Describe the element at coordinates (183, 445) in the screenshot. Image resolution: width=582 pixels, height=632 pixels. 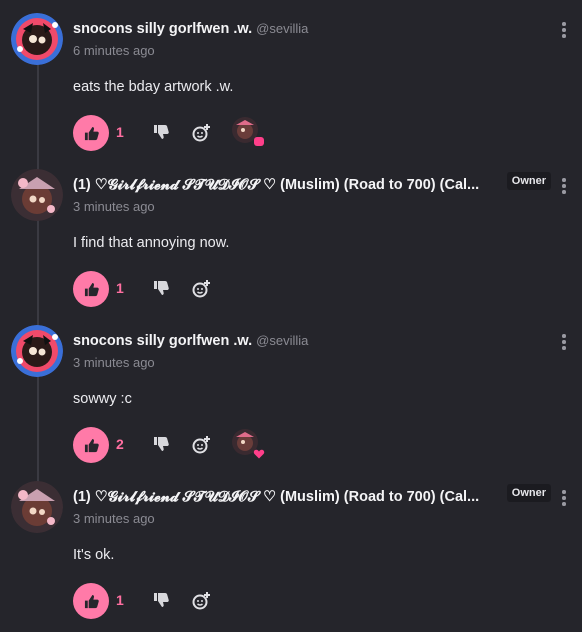
I see `comment-actions: 2` at that location.